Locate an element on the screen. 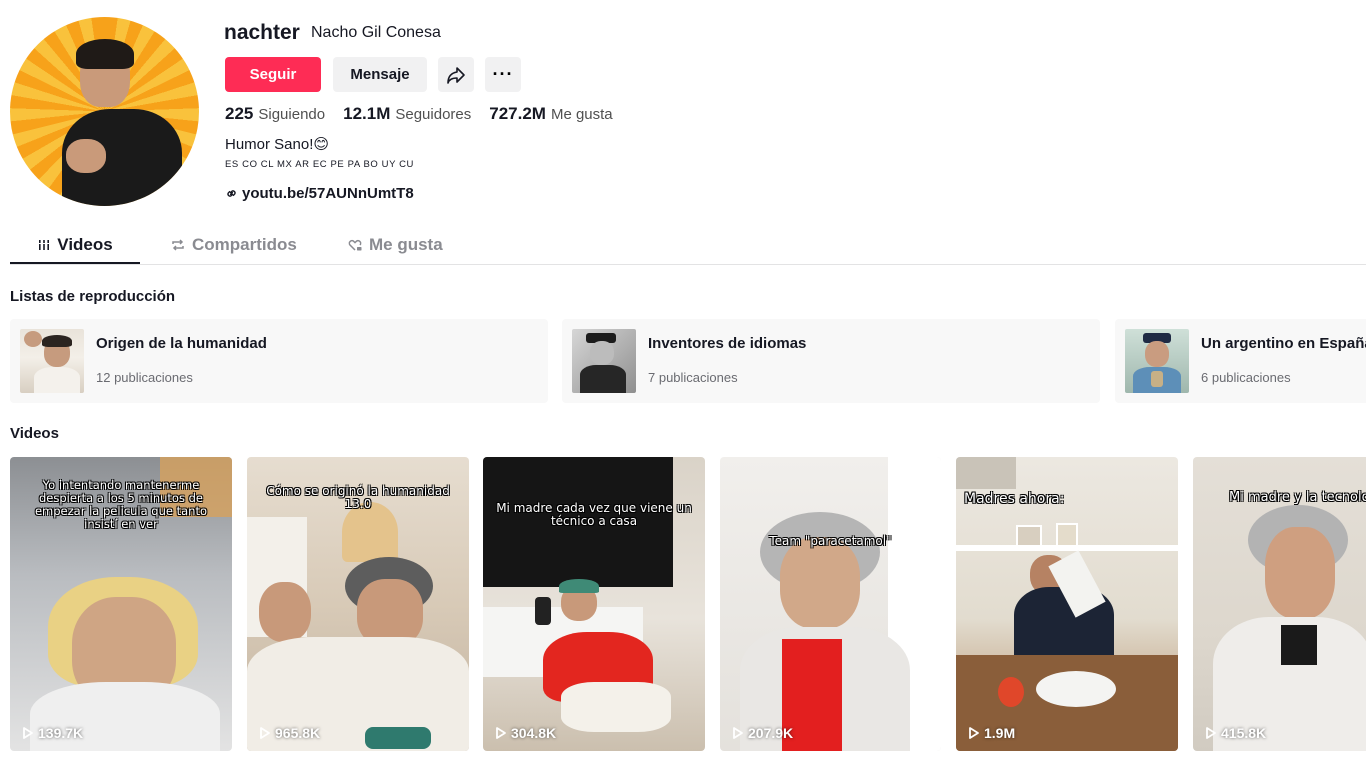 This screenshot has width=1366, height=768. video-views: 304.8K is located at coordinates (525, 733).